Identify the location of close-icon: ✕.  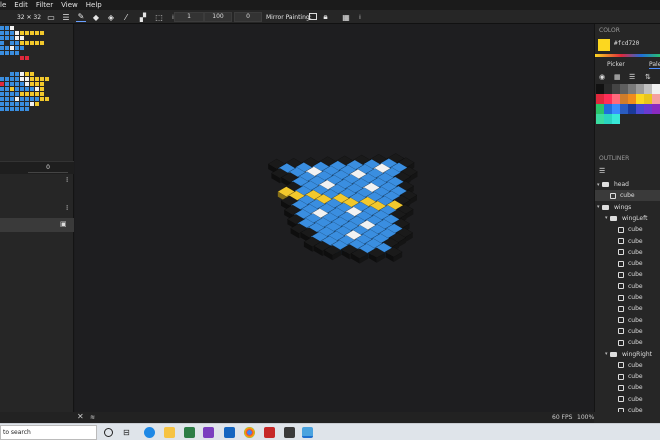
(80, 416).